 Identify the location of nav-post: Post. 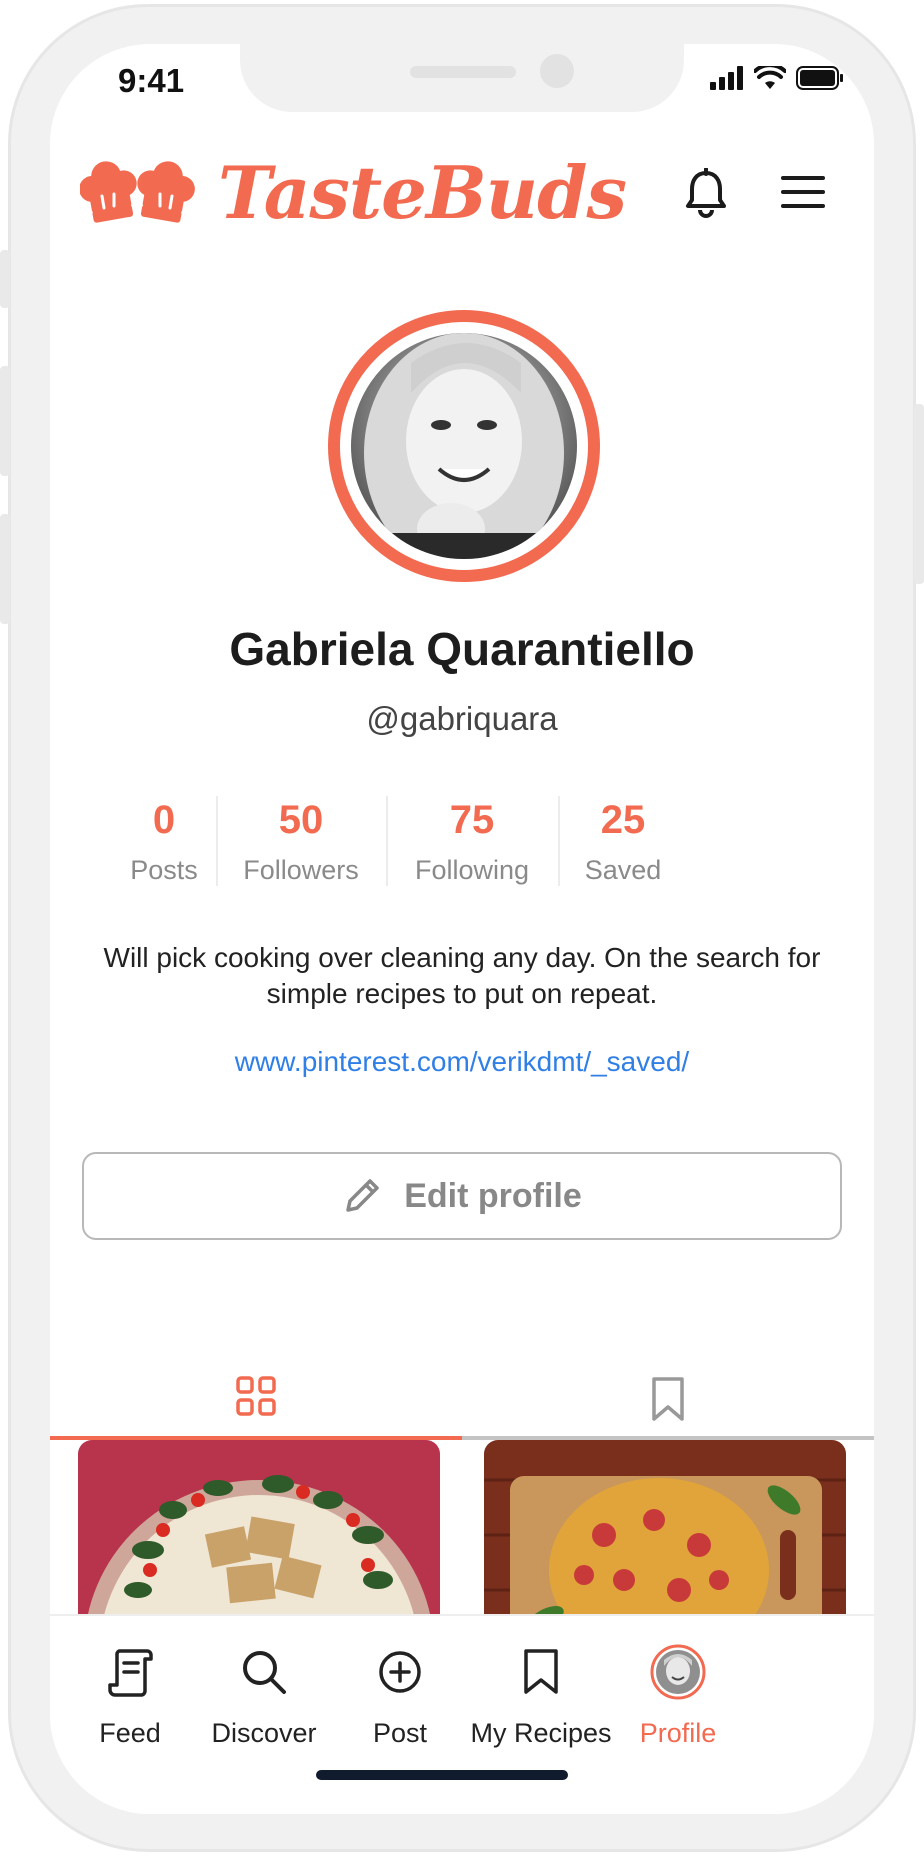
(400, 1696).